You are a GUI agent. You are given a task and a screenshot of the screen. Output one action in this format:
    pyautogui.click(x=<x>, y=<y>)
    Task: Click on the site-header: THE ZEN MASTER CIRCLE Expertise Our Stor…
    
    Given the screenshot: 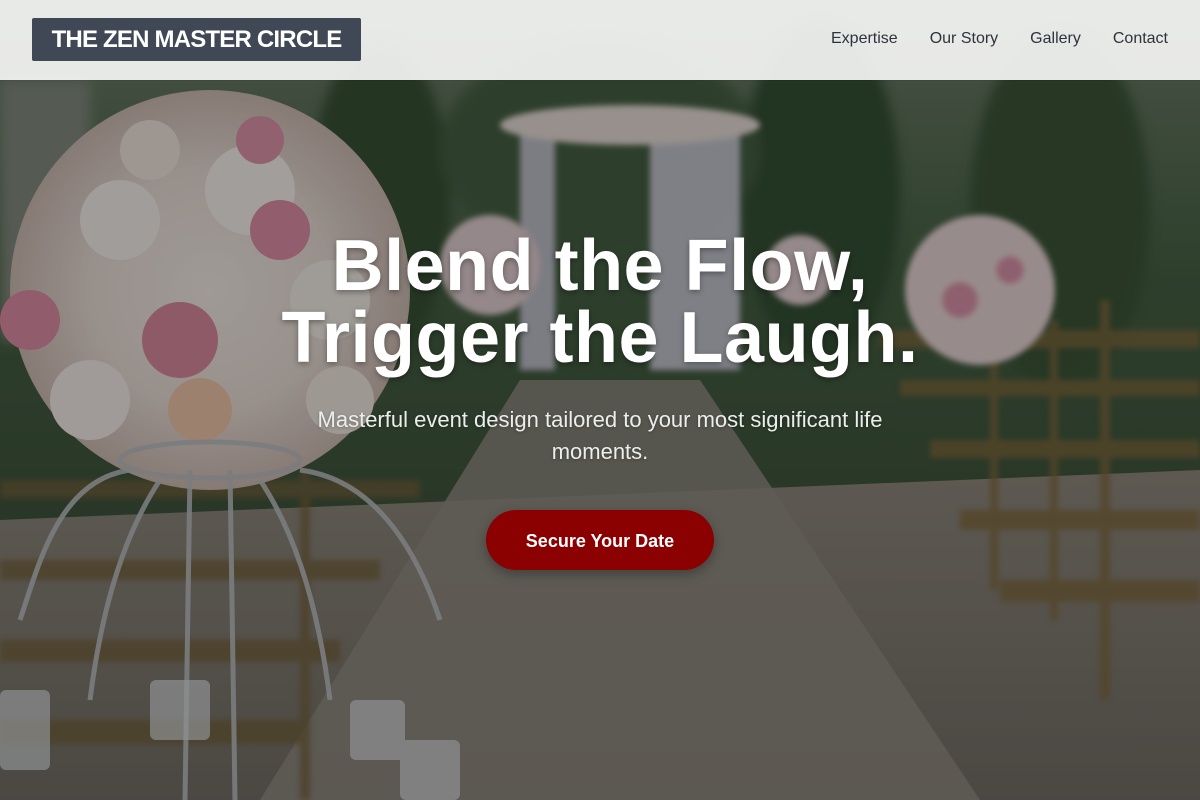 What is the action you would take?
    pyautogui.click(x=600, y=40)
    